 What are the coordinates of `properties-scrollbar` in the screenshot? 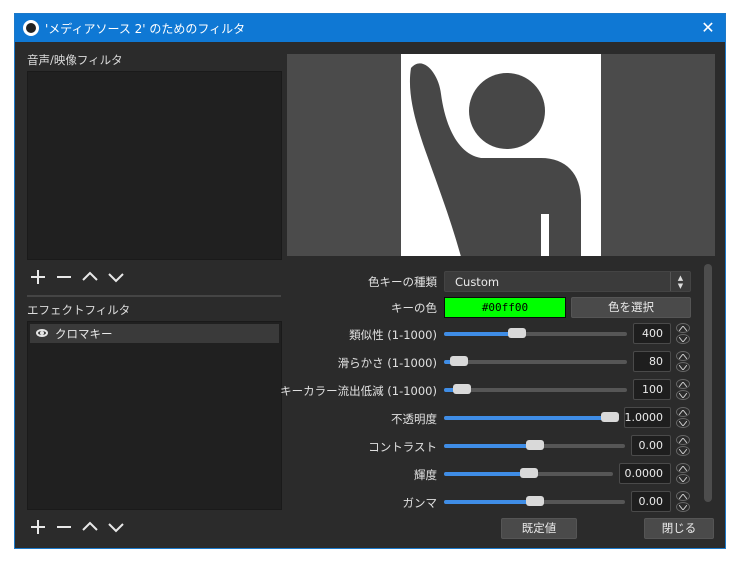 It's located at (708, 383).